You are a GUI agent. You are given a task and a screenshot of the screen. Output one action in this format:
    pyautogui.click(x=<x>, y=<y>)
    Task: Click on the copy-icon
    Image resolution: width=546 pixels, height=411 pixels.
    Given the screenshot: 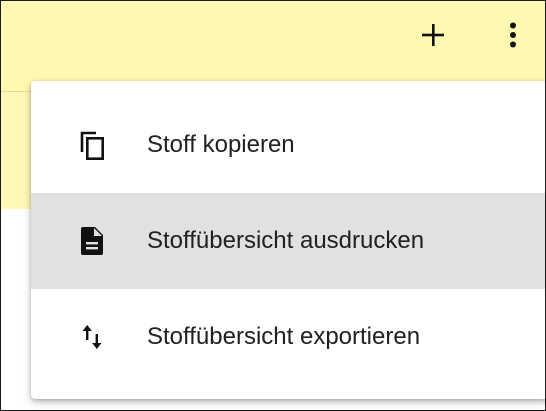 What is the action you would take?
    pyautogui.click(x=92, y=145)
    